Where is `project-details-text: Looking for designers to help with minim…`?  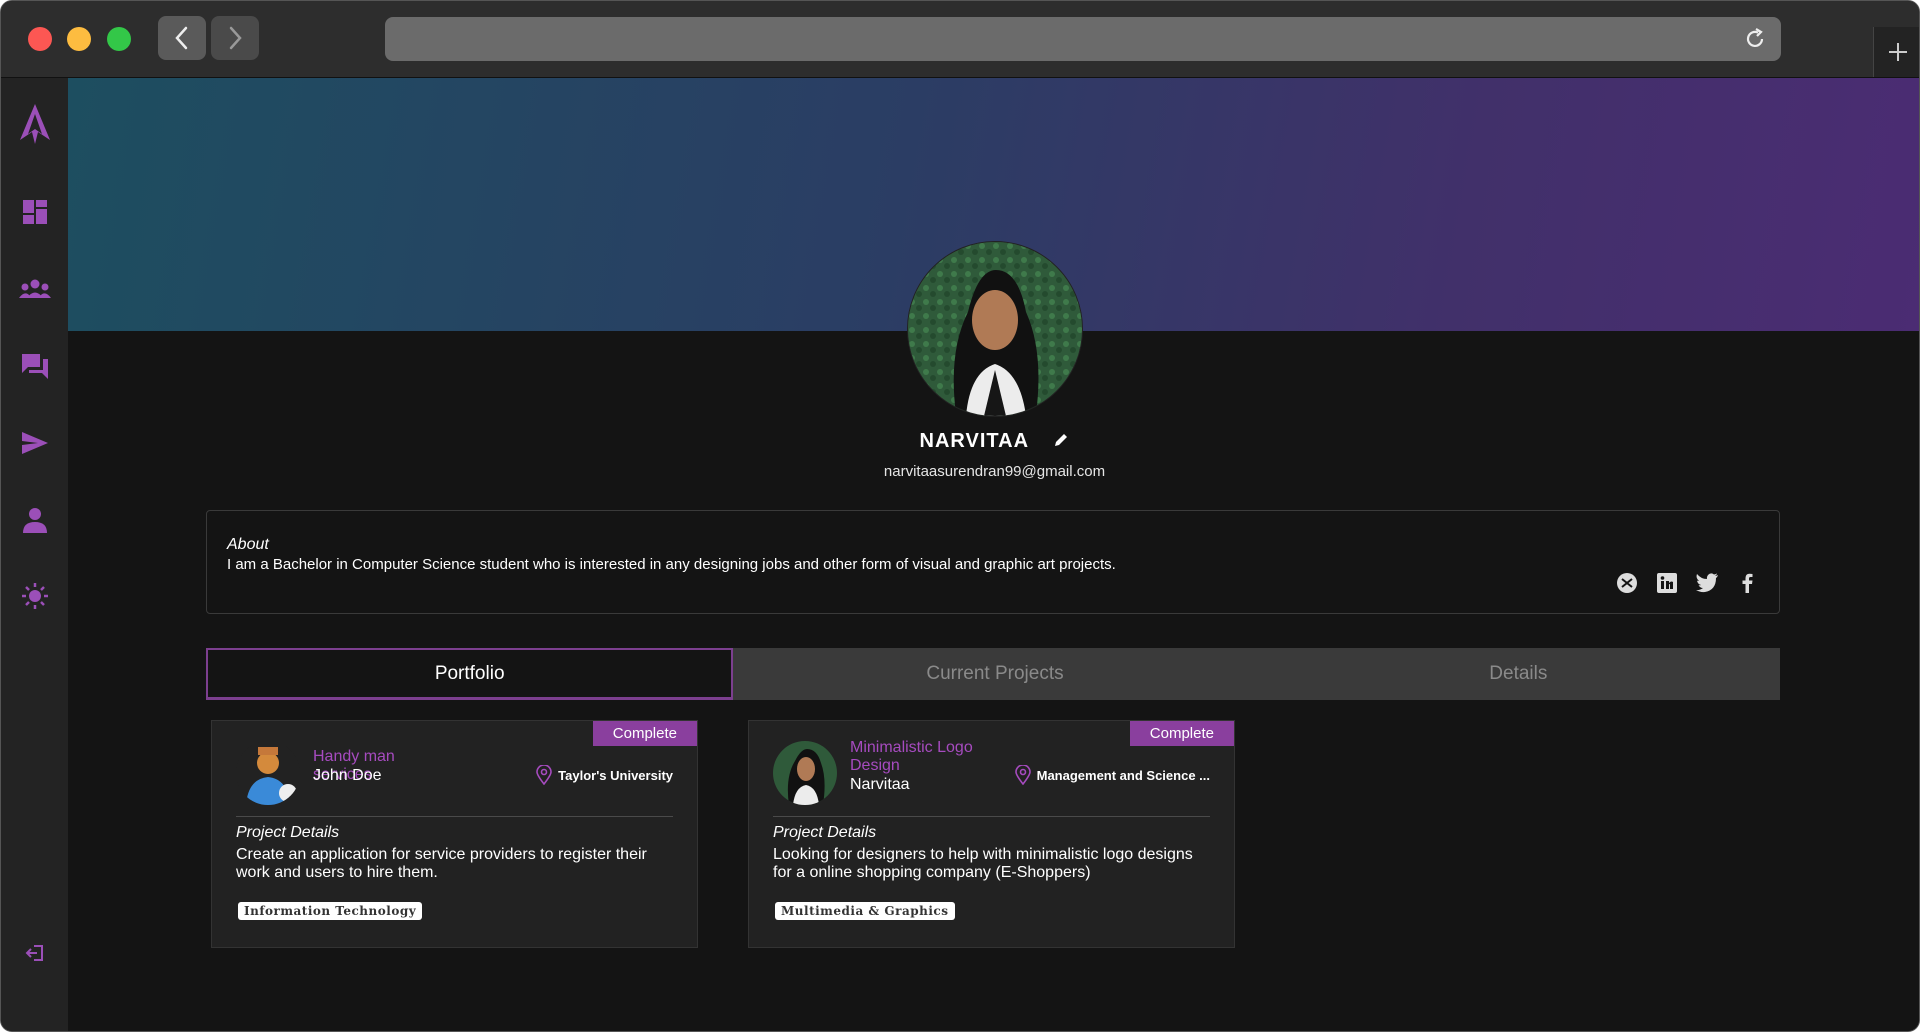
project-details-text: Looking for designers to help with minim… is located at coordinates (983, 863).